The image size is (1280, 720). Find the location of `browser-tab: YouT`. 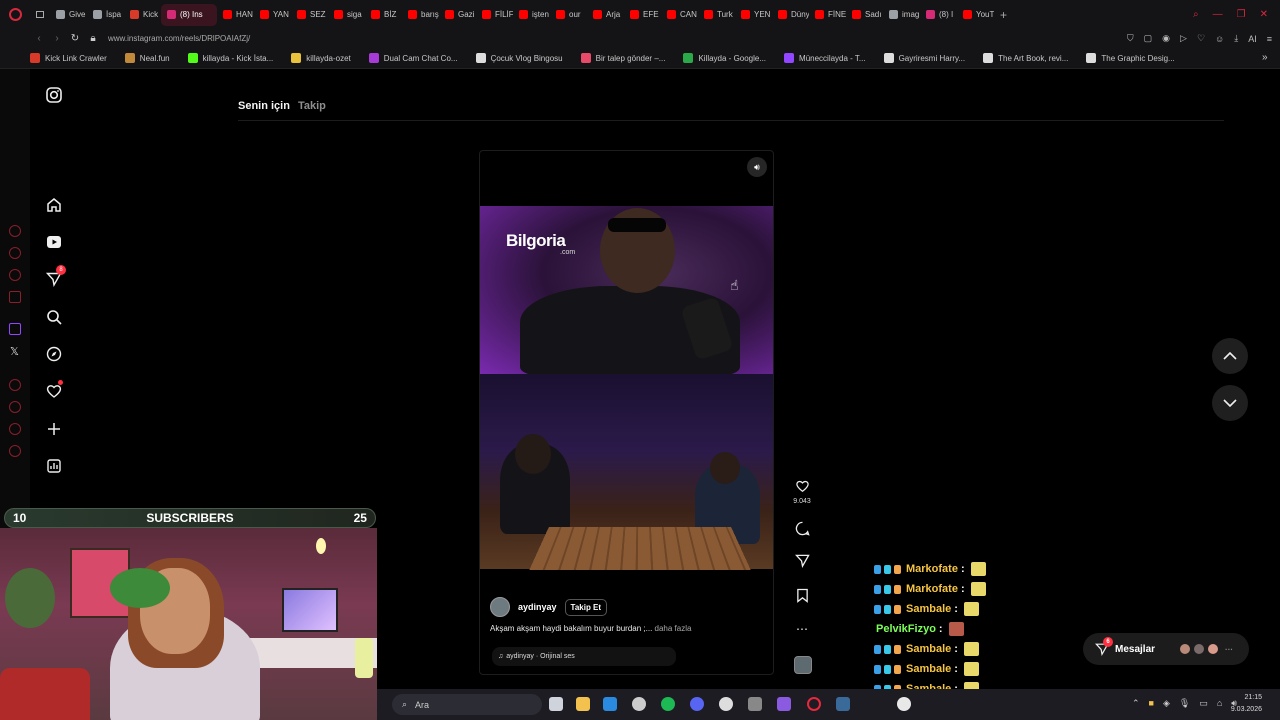

browser-tab: YouT is located at coordinates (975, 15).